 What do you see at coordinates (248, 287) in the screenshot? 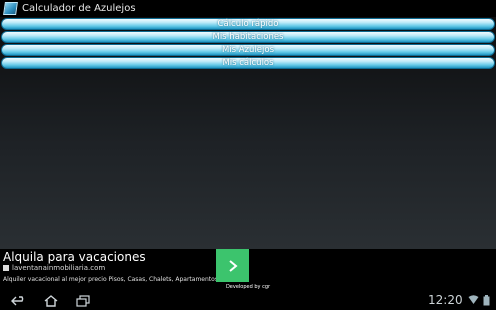
I see `developer-credit: Developed by cgr` at bounding box center [248, 287].